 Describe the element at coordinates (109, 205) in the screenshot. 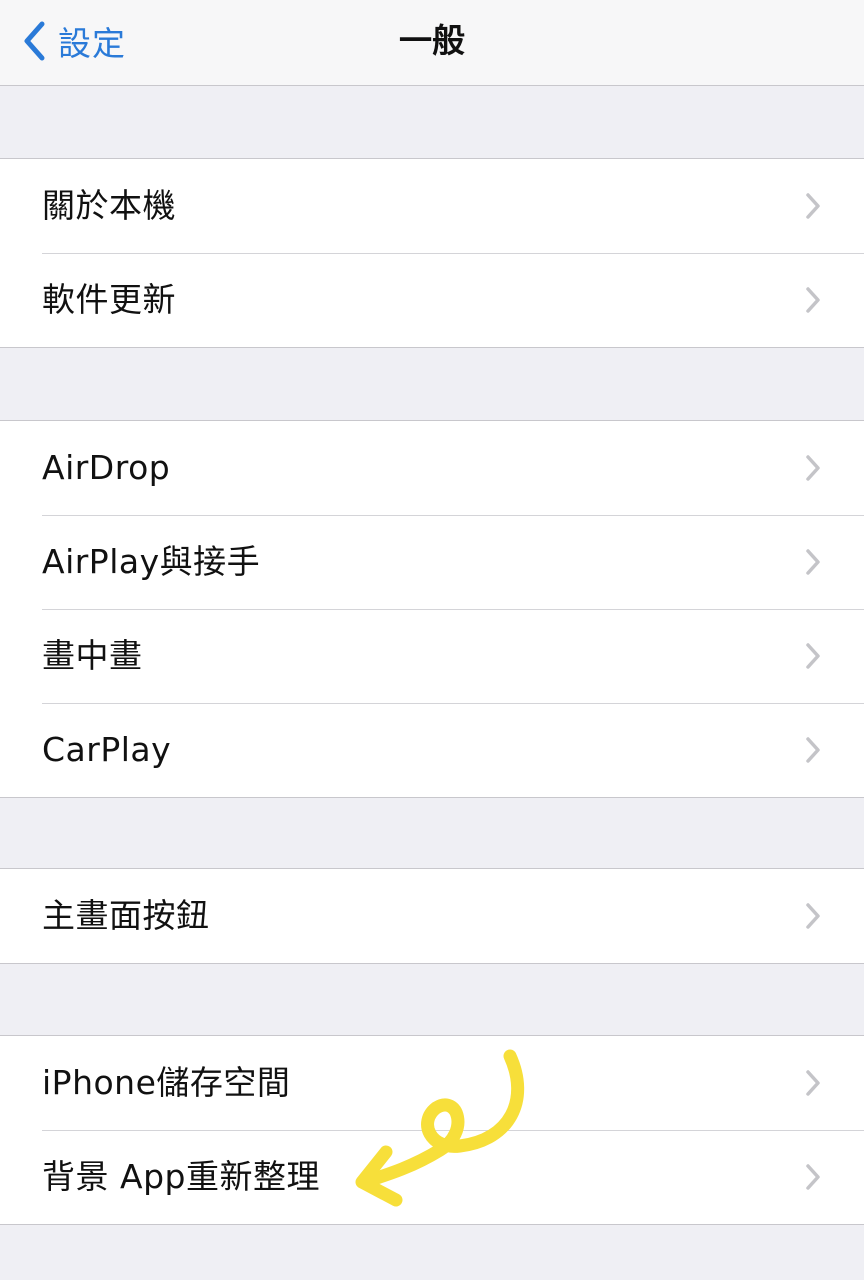

I see `row-label: 關於本機` at that location.